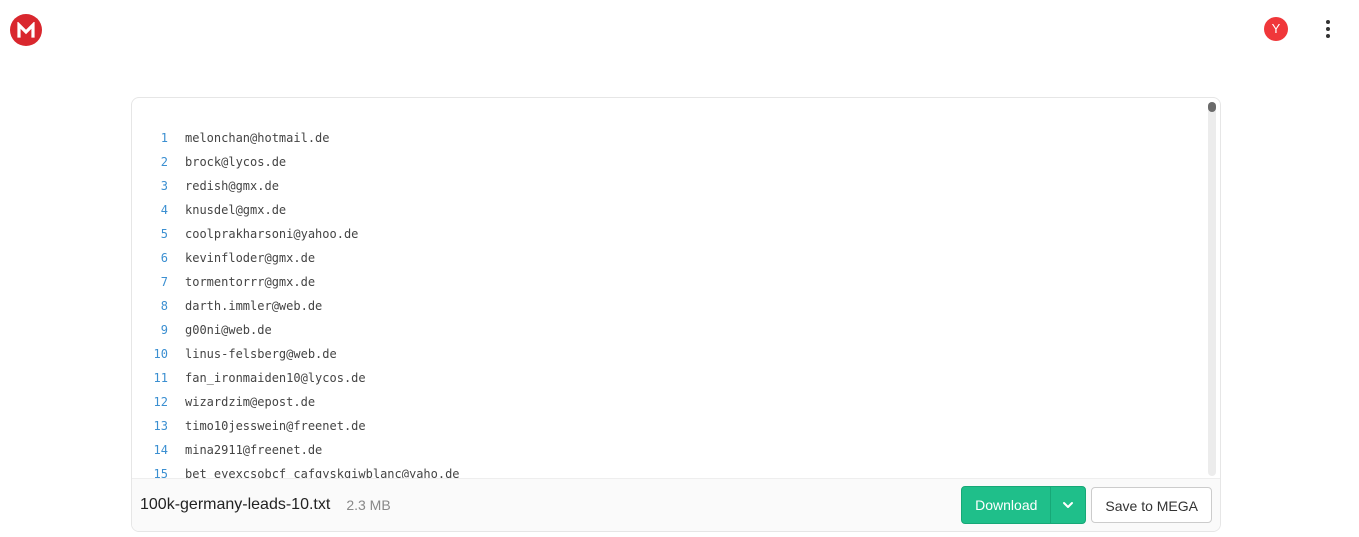  What do you see at coordinates (164, 282) in the screenshot?
I see `line-number: 7` at bounding box center [164, 282].